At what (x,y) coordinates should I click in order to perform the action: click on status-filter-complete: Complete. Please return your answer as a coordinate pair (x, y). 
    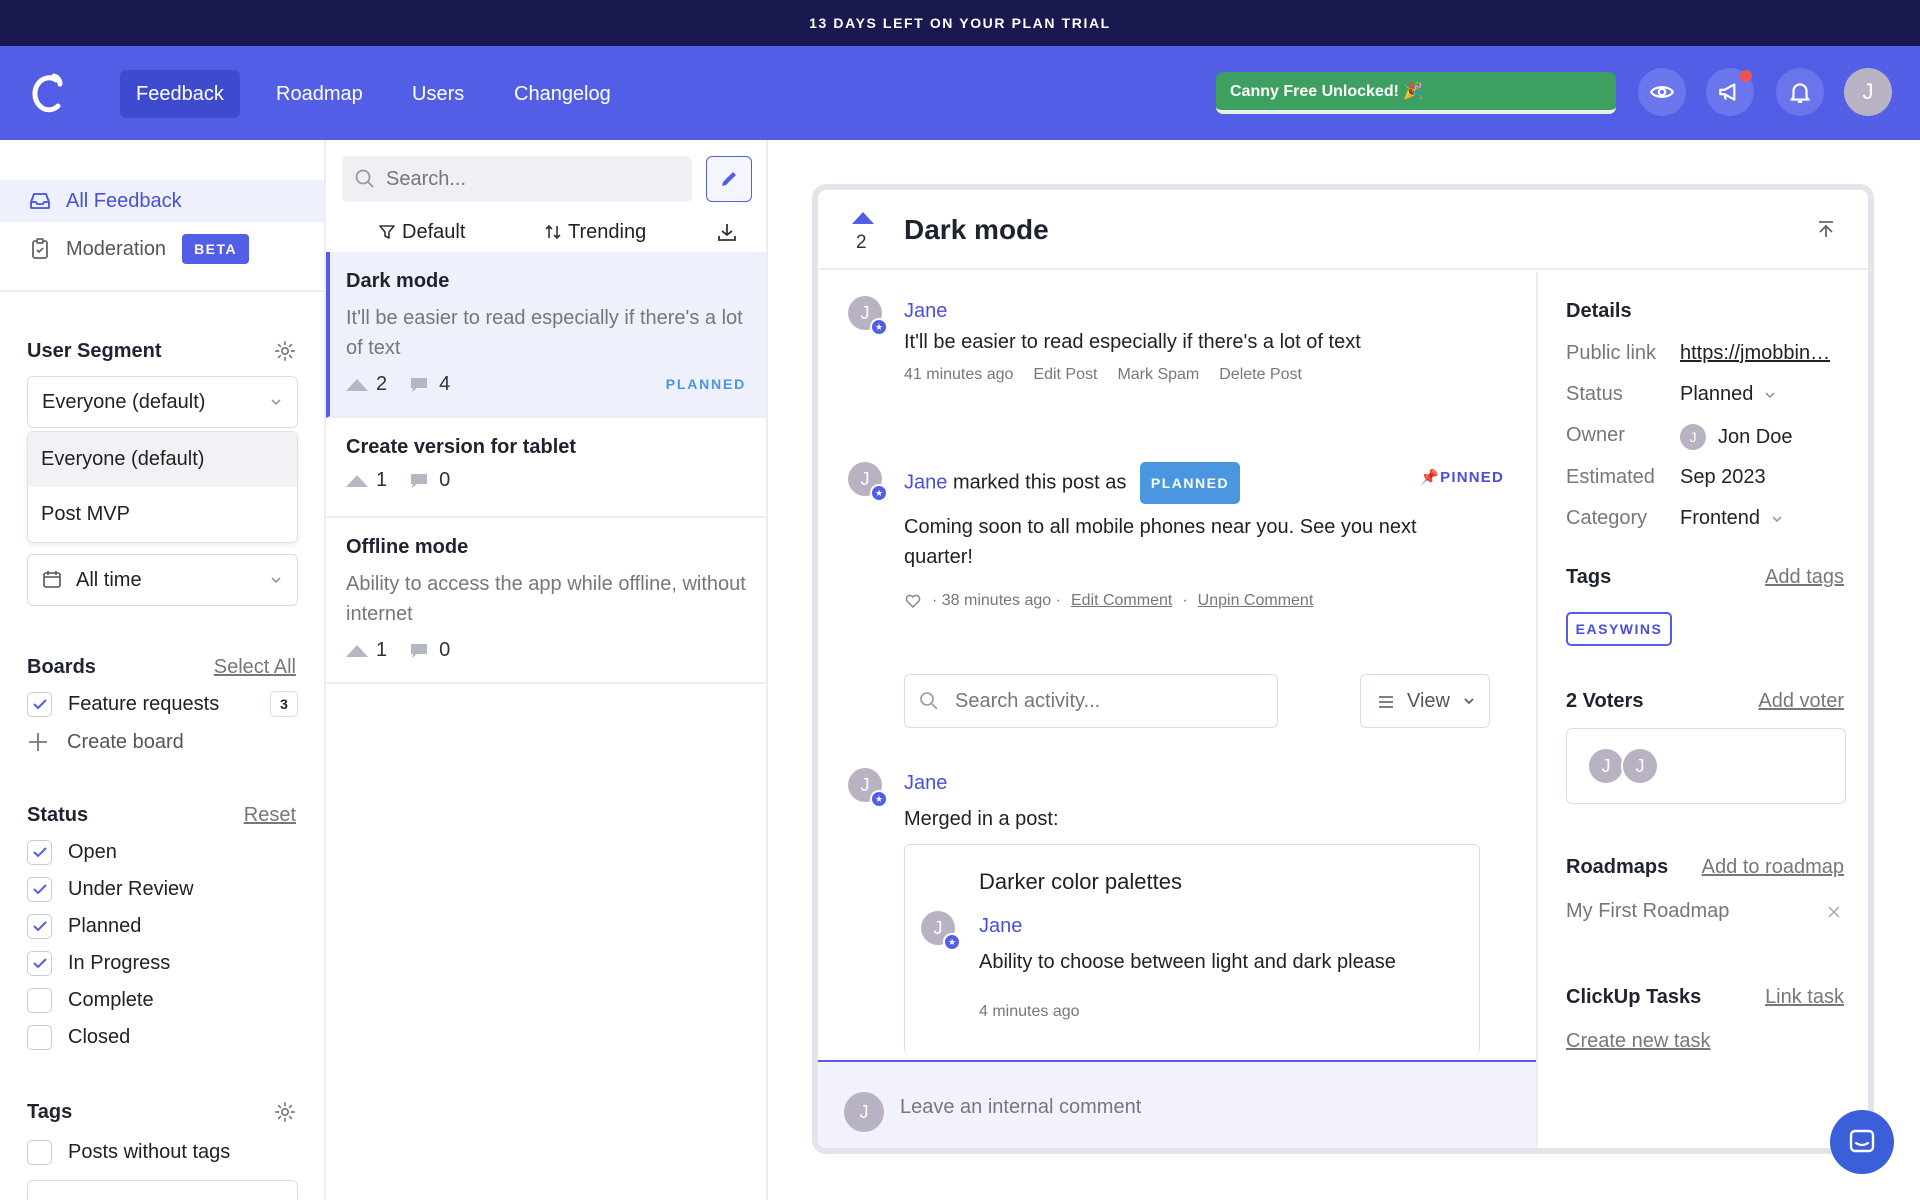
    Looking at the image, I should click on (90, 1000).